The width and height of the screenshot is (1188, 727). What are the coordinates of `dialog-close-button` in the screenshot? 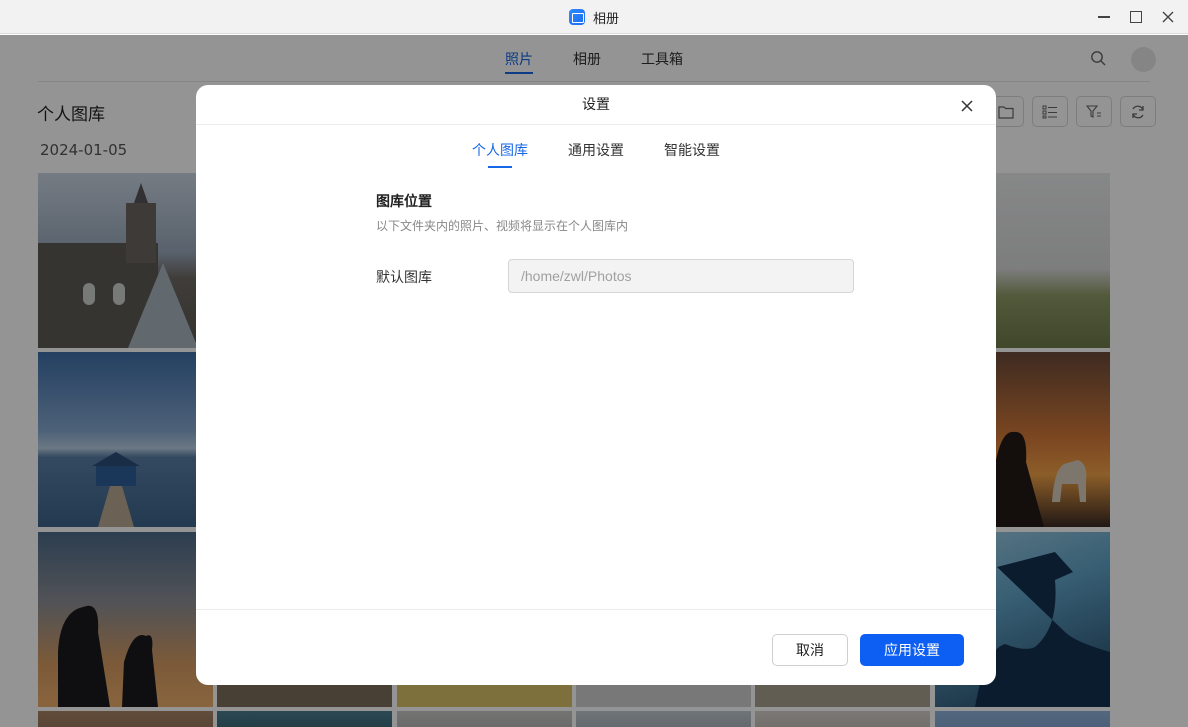 It's located at (967, 106).